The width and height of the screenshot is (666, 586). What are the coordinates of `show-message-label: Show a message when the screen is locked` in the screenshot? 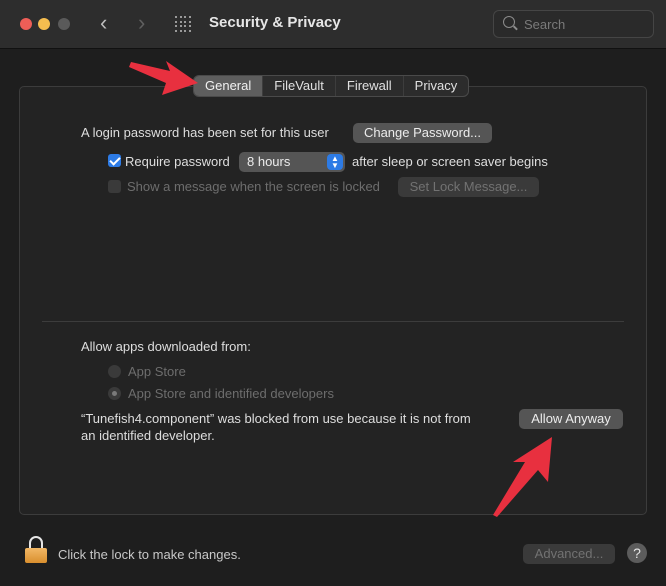 It's located at (253, 186).